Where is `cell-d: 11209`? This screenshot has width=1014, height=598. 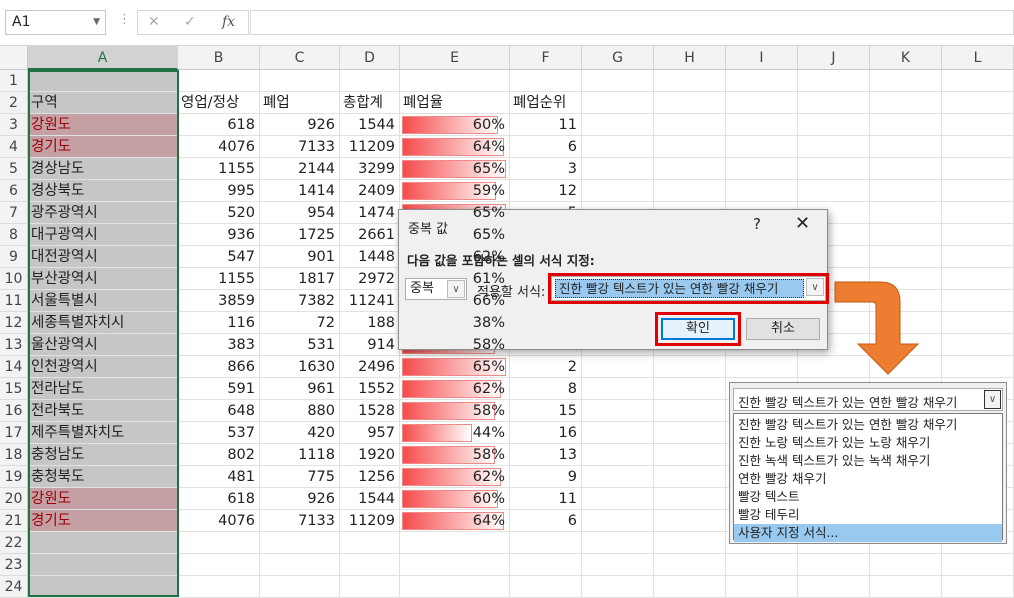 cell-d: 11209 is located at coordinates (370, 521).